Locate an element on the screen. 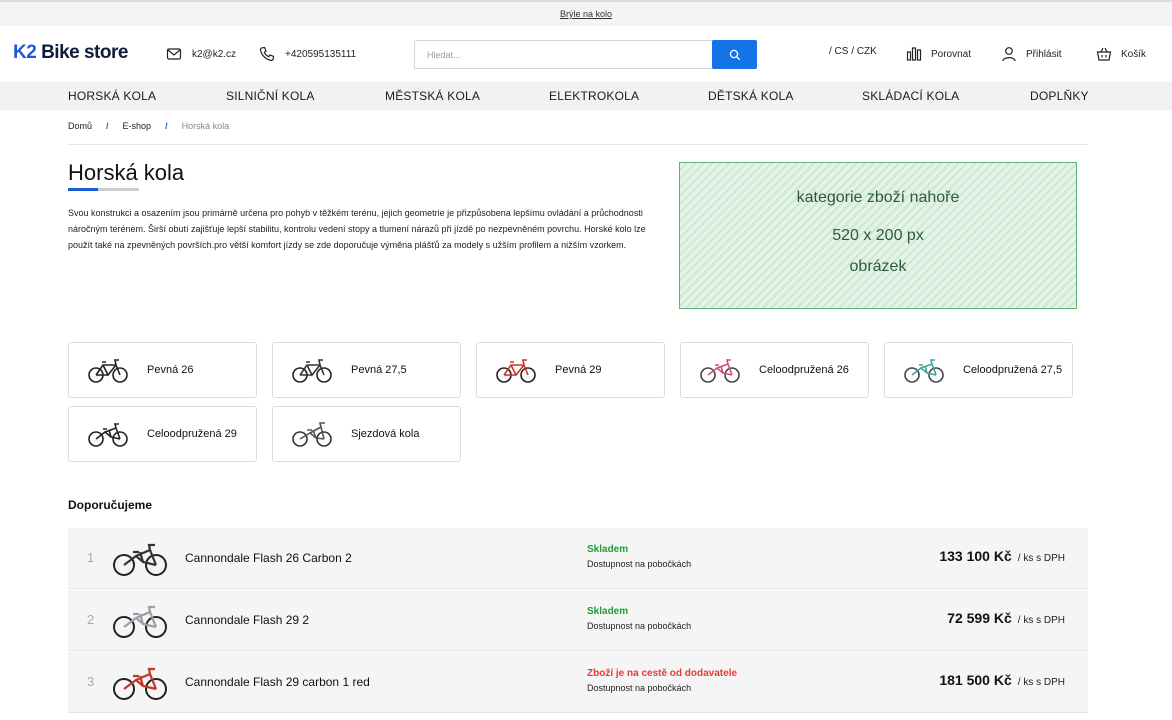  phone-icon is located at coordinates (267, 54).